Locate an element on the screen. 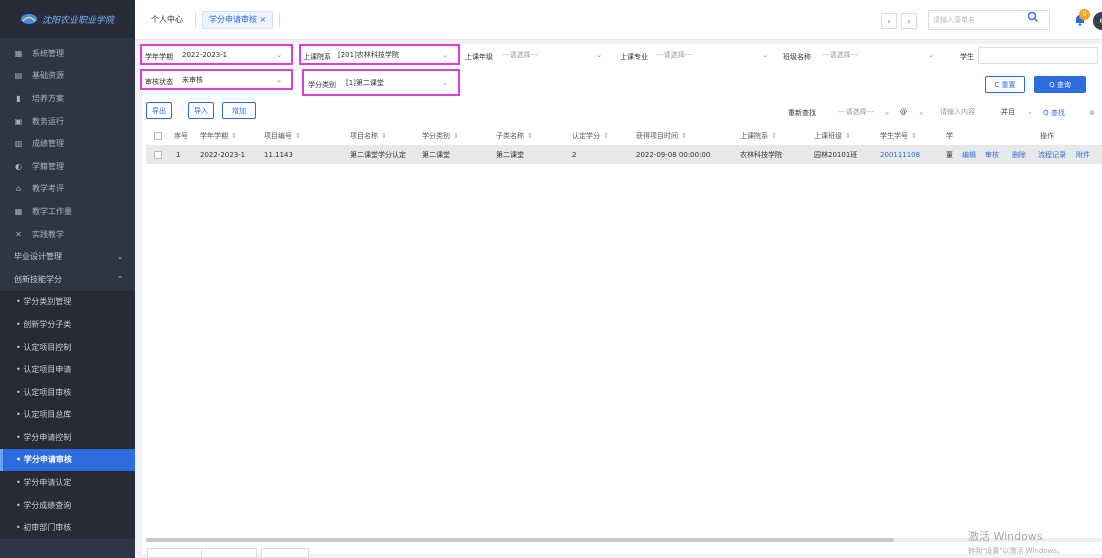 Image resolution: width=1102 pixels, height=558 pixels. col-header-term: 学年学期 ⇕ is located at coordinates (218, 136).